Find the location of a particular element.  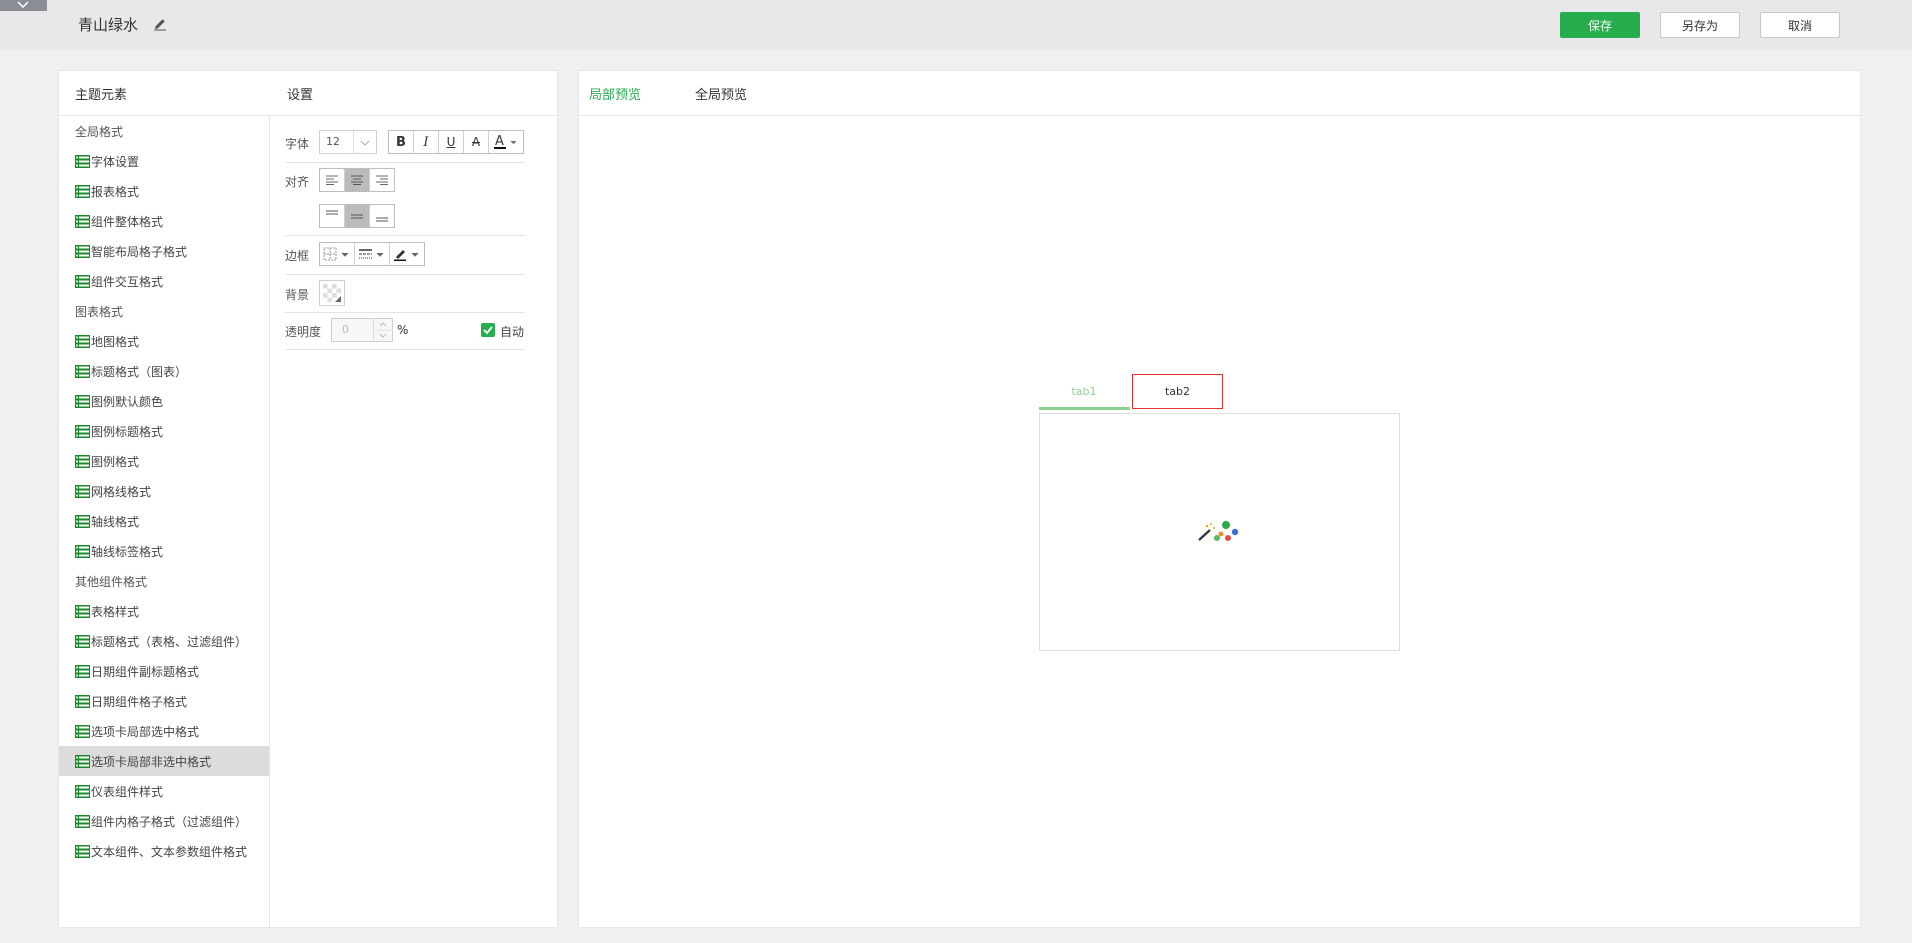

settings-heading: 设置 is located at coordinates (300, 95).